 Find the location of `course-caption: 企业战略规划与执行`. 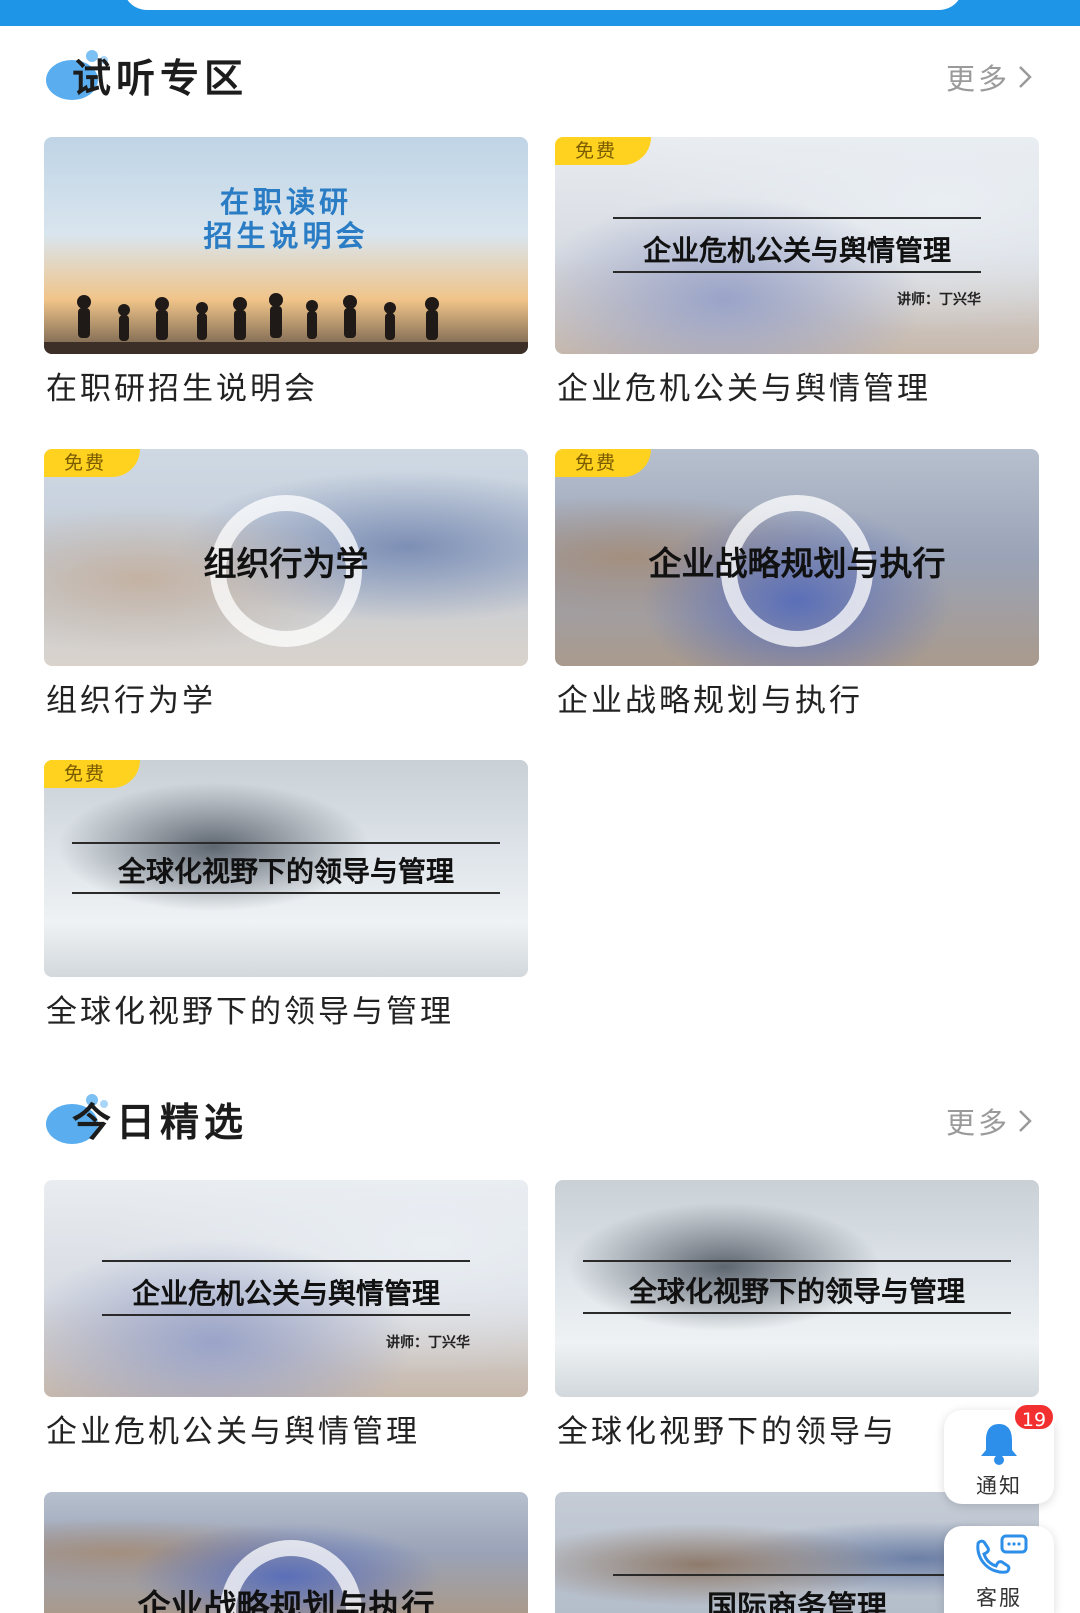

course-caption: 企业战略规划与执行 is located at coordinates (710, 701).